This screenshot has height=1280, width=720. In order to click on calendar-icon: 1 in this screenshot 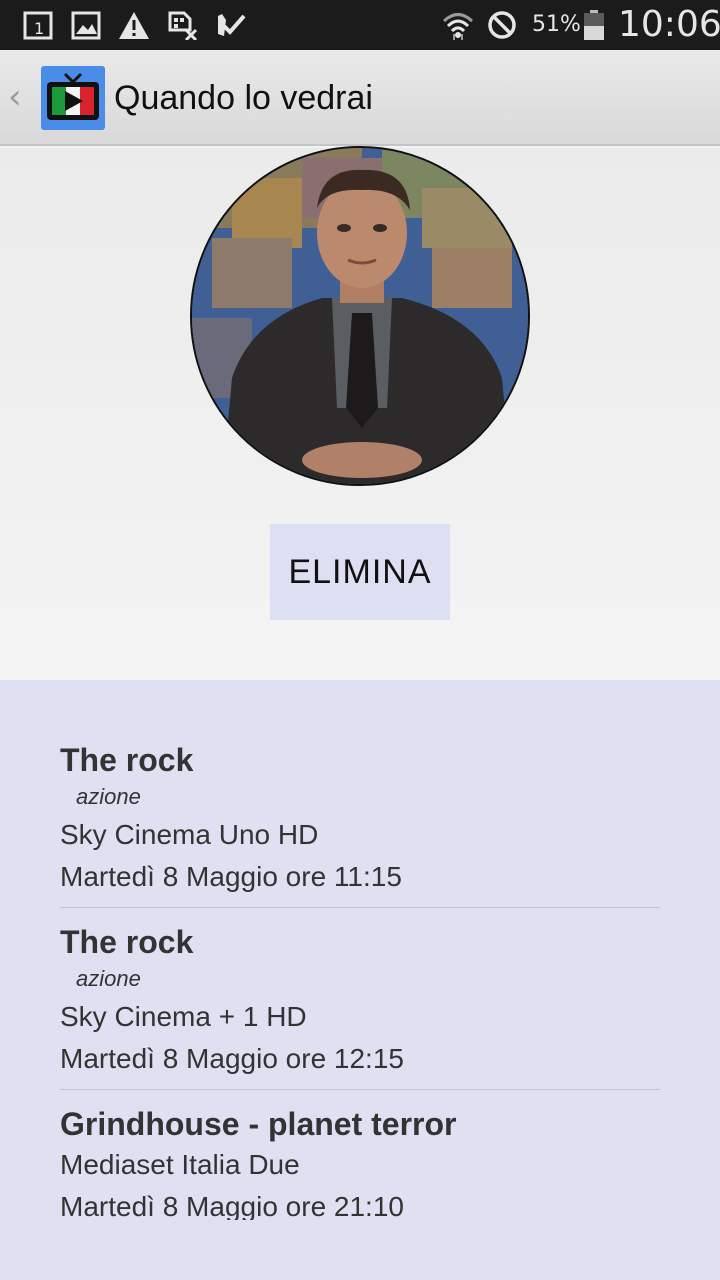, I will do `click(38, 25)`.